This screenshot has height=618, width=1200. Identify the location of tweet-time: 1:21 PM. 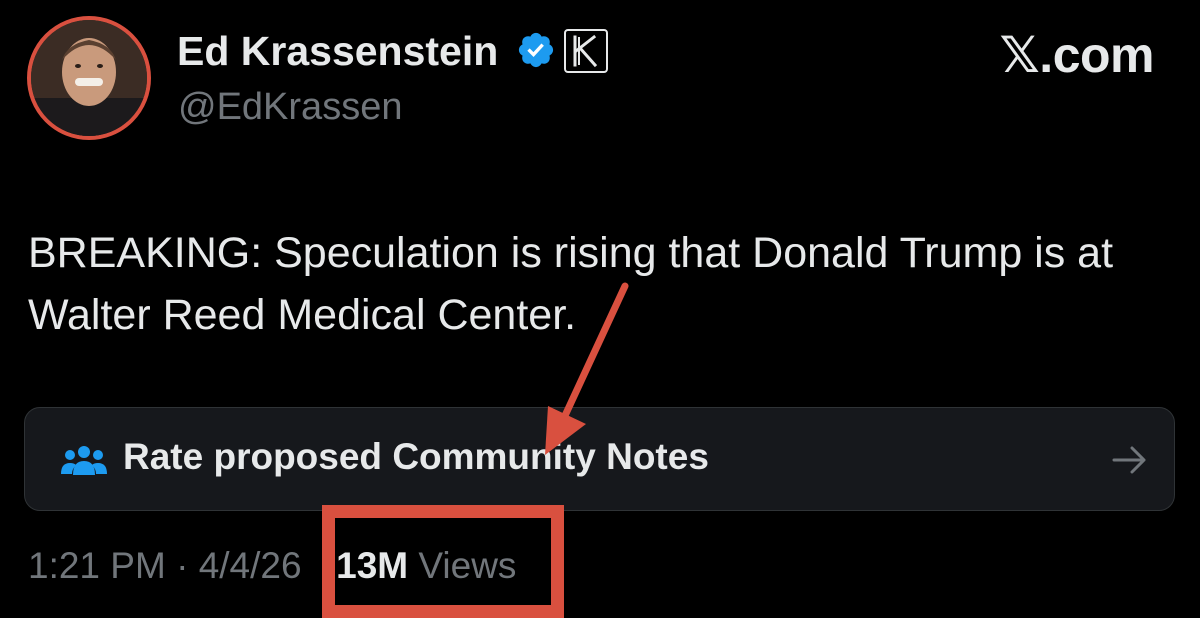
(97, 565).